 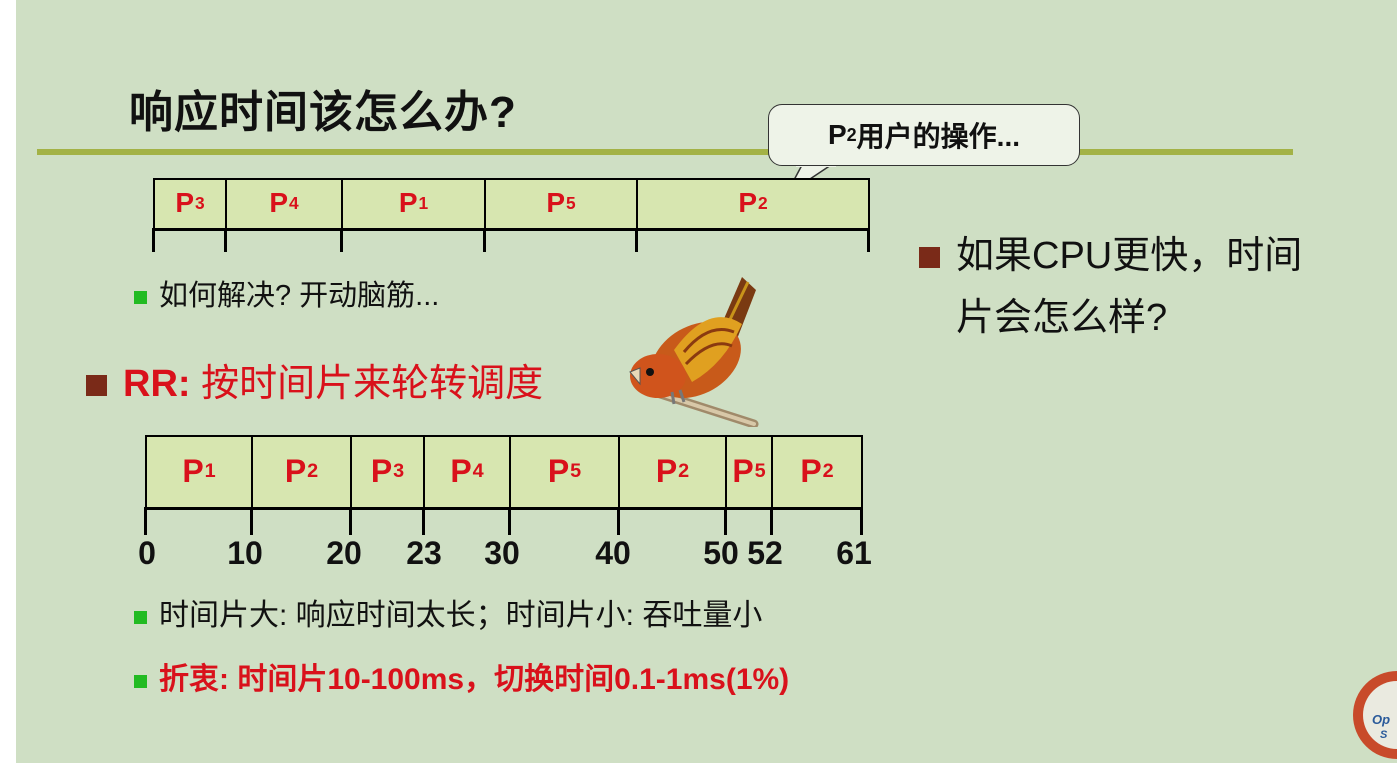 I want to click on gantt1-axis, so click(x=511, y=229).